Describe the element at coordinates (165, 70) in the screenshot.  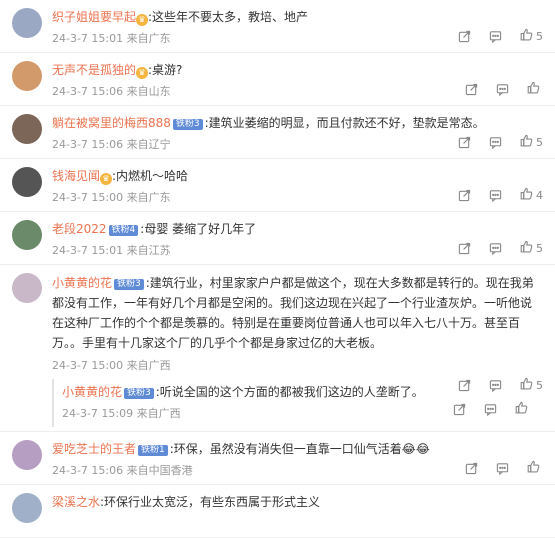
I see `comment-text: :桌游?` at that location.